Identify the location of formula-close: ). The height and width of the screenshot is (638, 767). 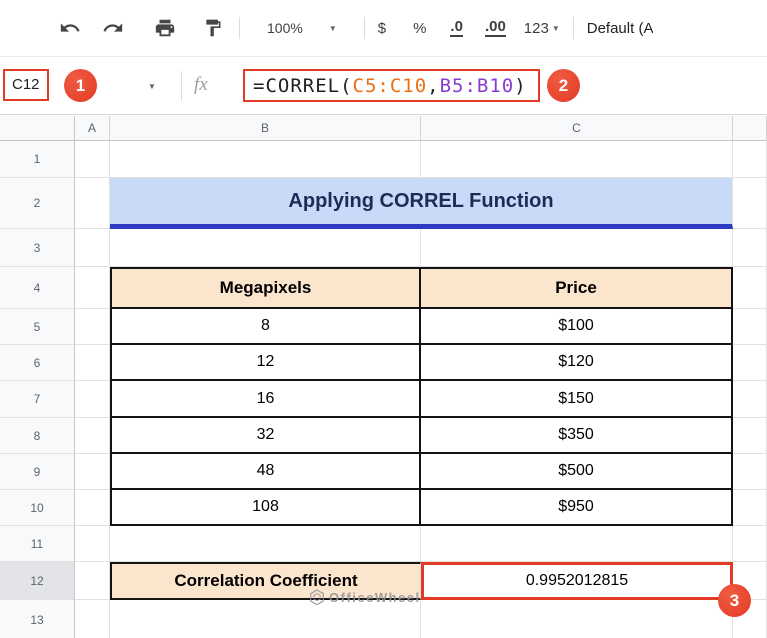
(520, 85).